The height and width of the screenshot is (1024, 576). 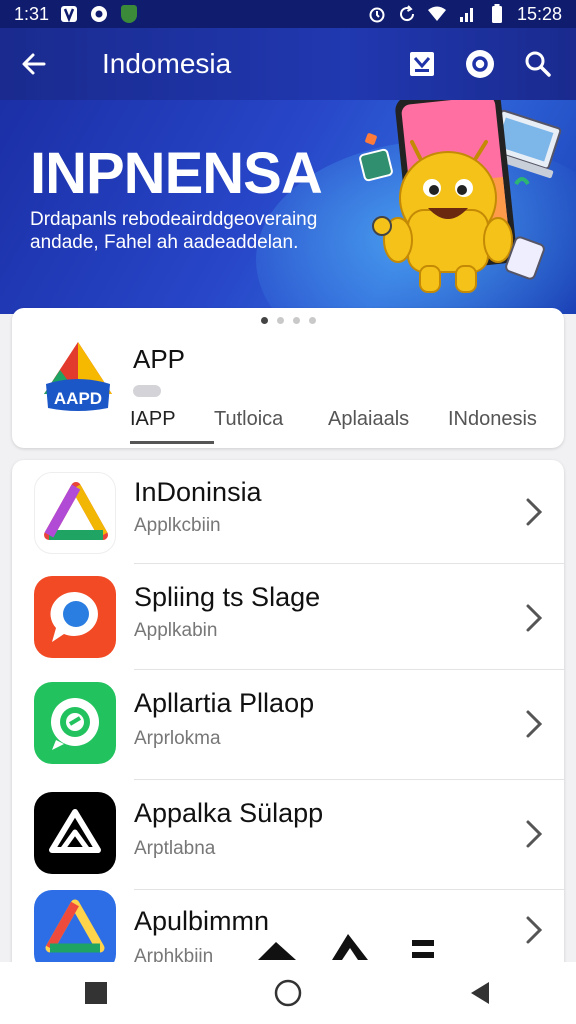 I want to click on square-icon, so click(x=96, y=993).